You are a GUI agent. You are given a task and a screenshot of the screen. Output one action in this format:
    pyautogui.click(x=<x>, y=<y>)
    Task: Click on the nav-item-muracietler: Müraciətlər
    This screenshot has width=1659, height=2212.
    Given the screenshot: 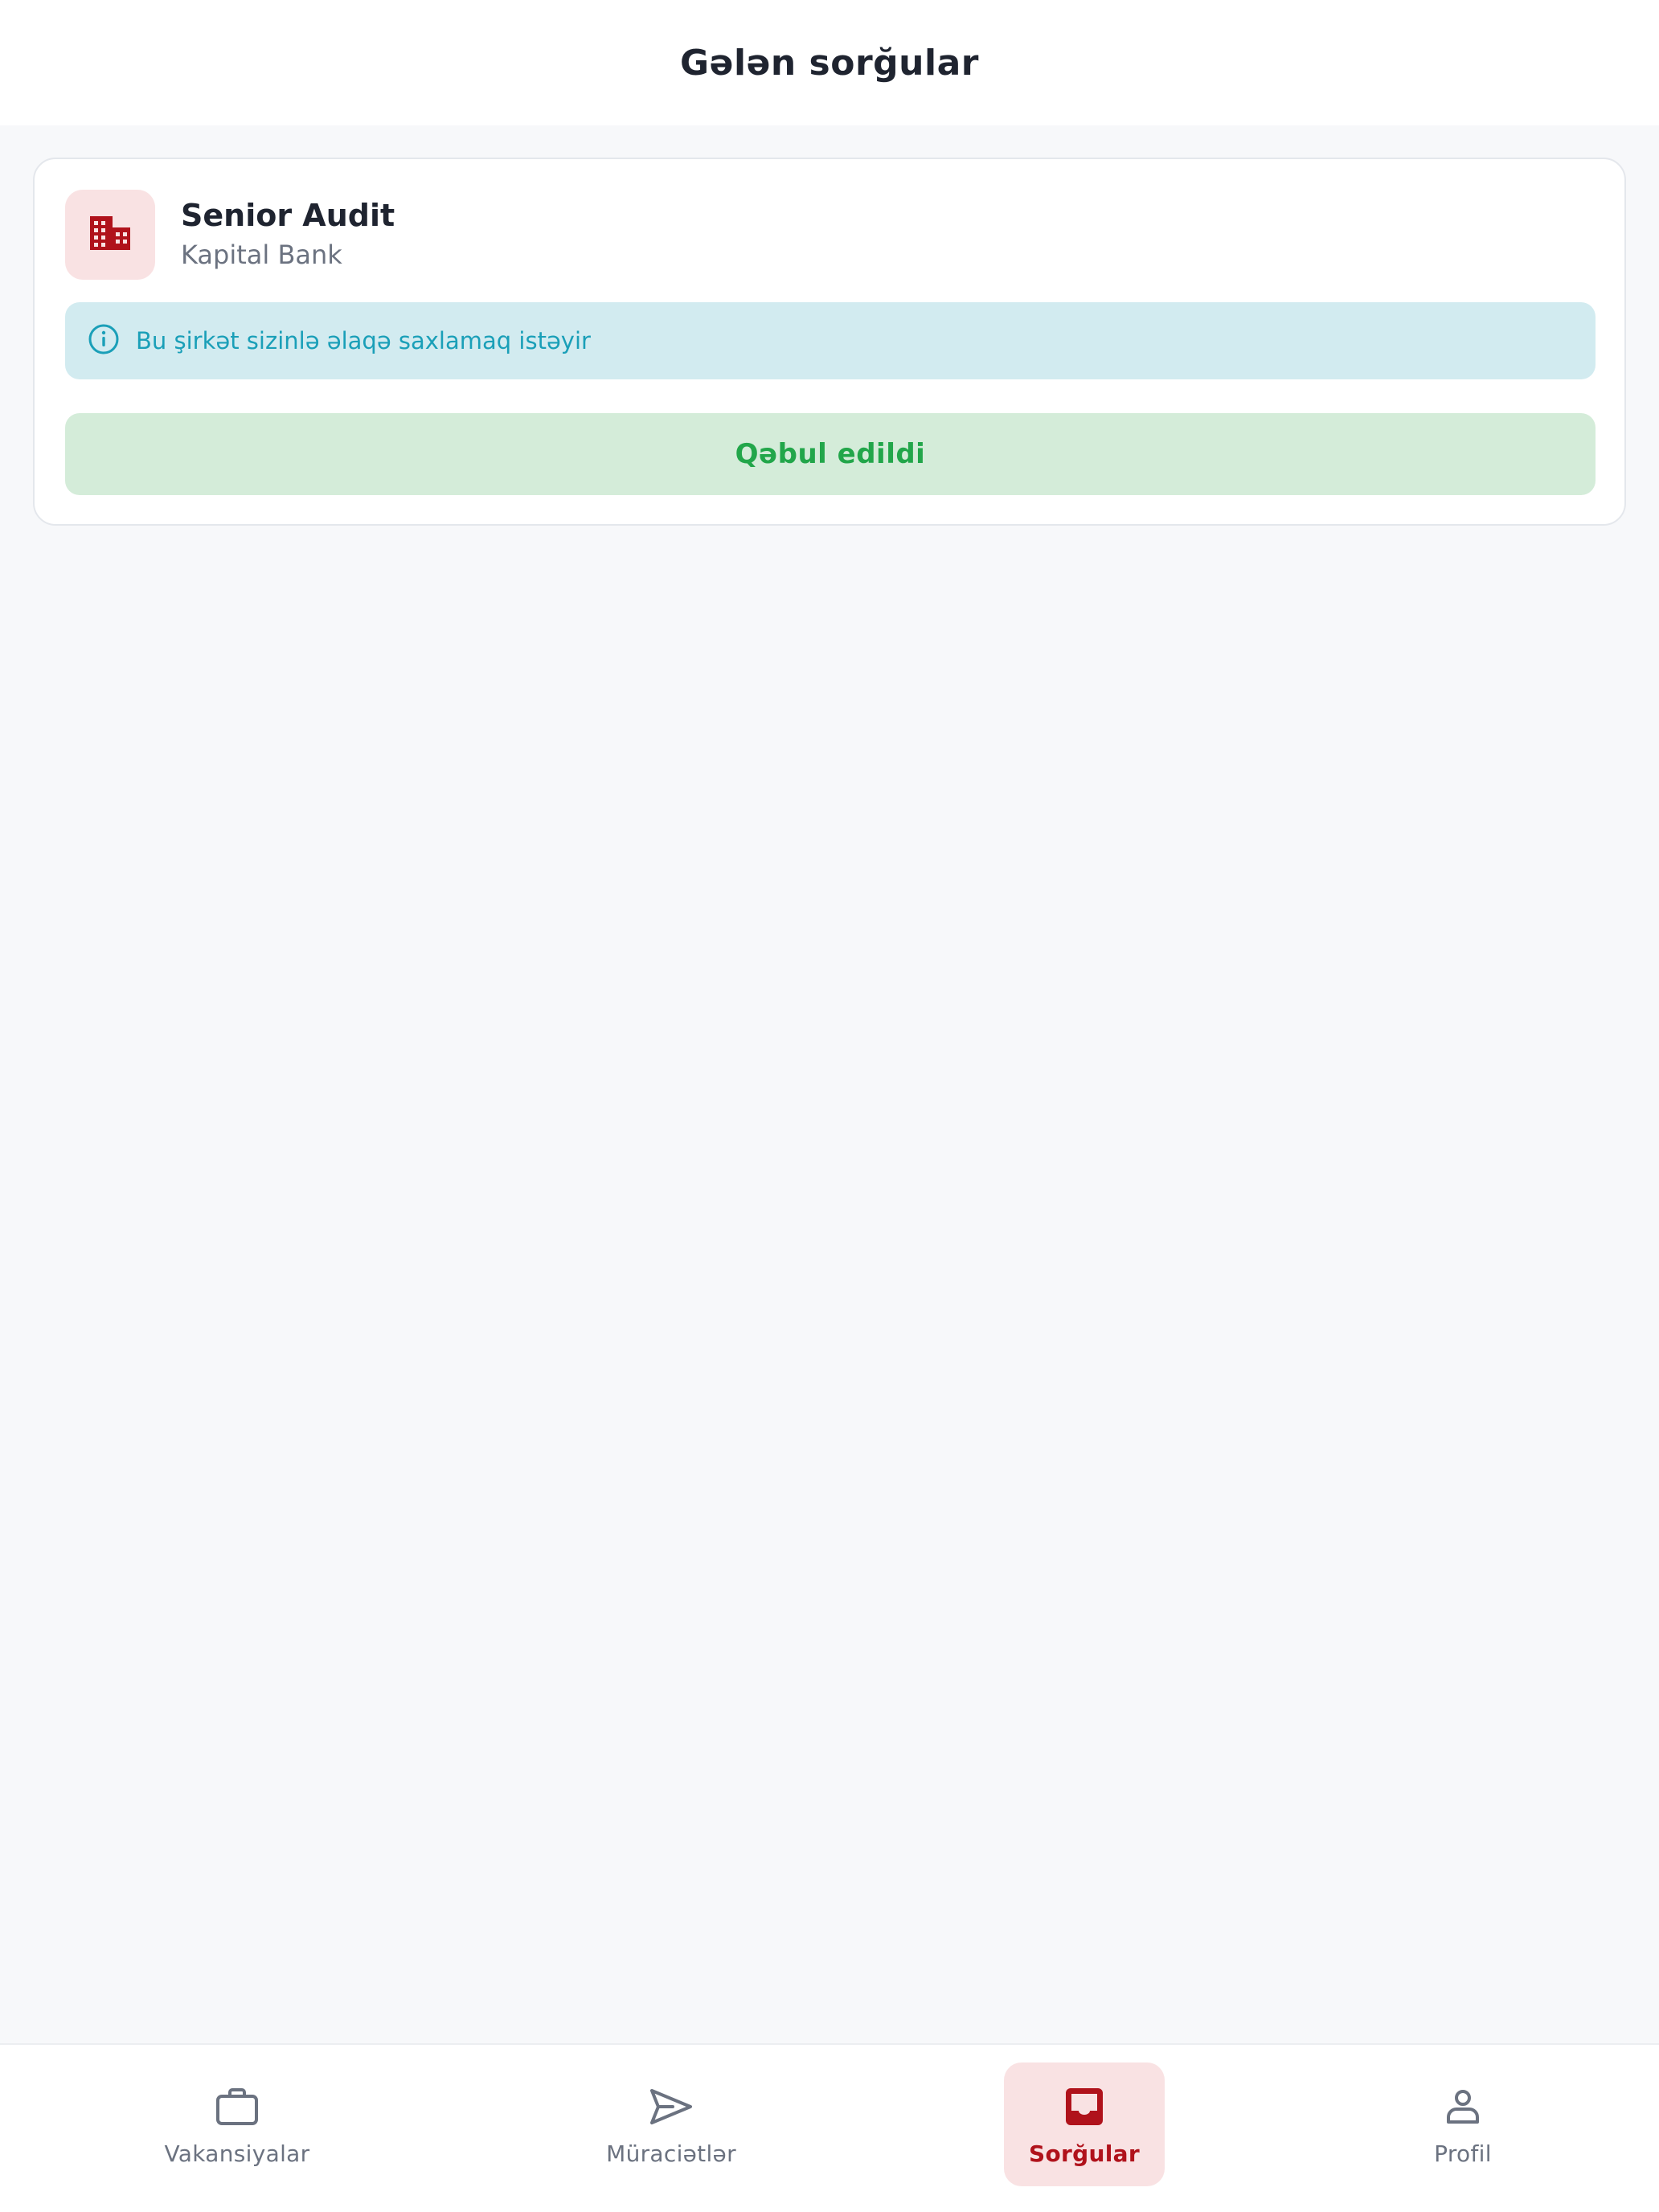 What is the action you would take?
    pyautogui.click(x=671, y=2124)
    